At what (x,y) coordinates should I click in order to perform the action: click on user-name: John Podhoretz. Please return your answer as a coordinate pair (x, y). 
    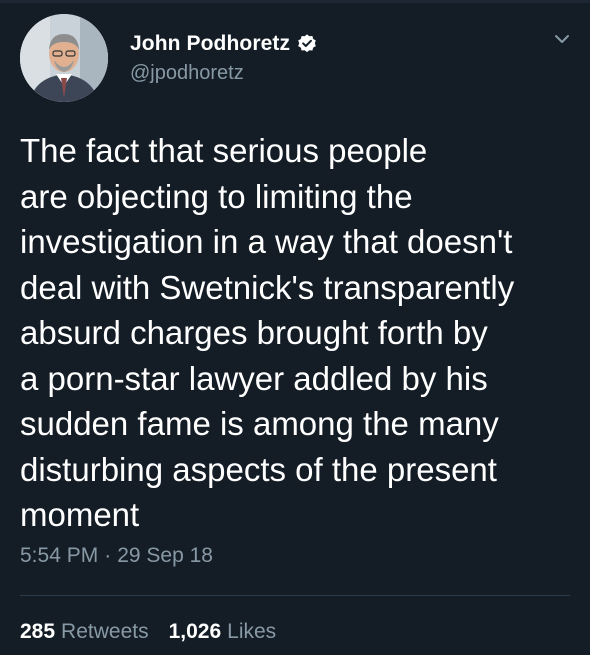
    Looking at the image, I should click on (210, 44).